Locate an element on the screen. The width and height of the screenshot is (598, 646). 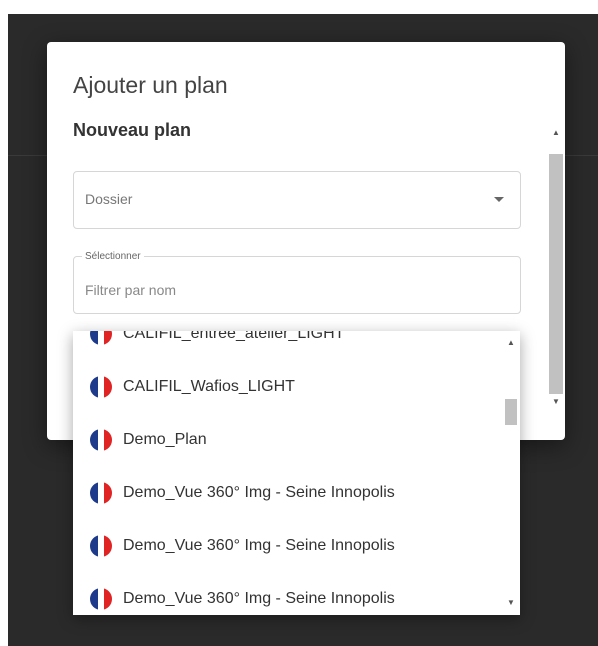
filter-field: Sélectionner is located at coordinates (297, 282).